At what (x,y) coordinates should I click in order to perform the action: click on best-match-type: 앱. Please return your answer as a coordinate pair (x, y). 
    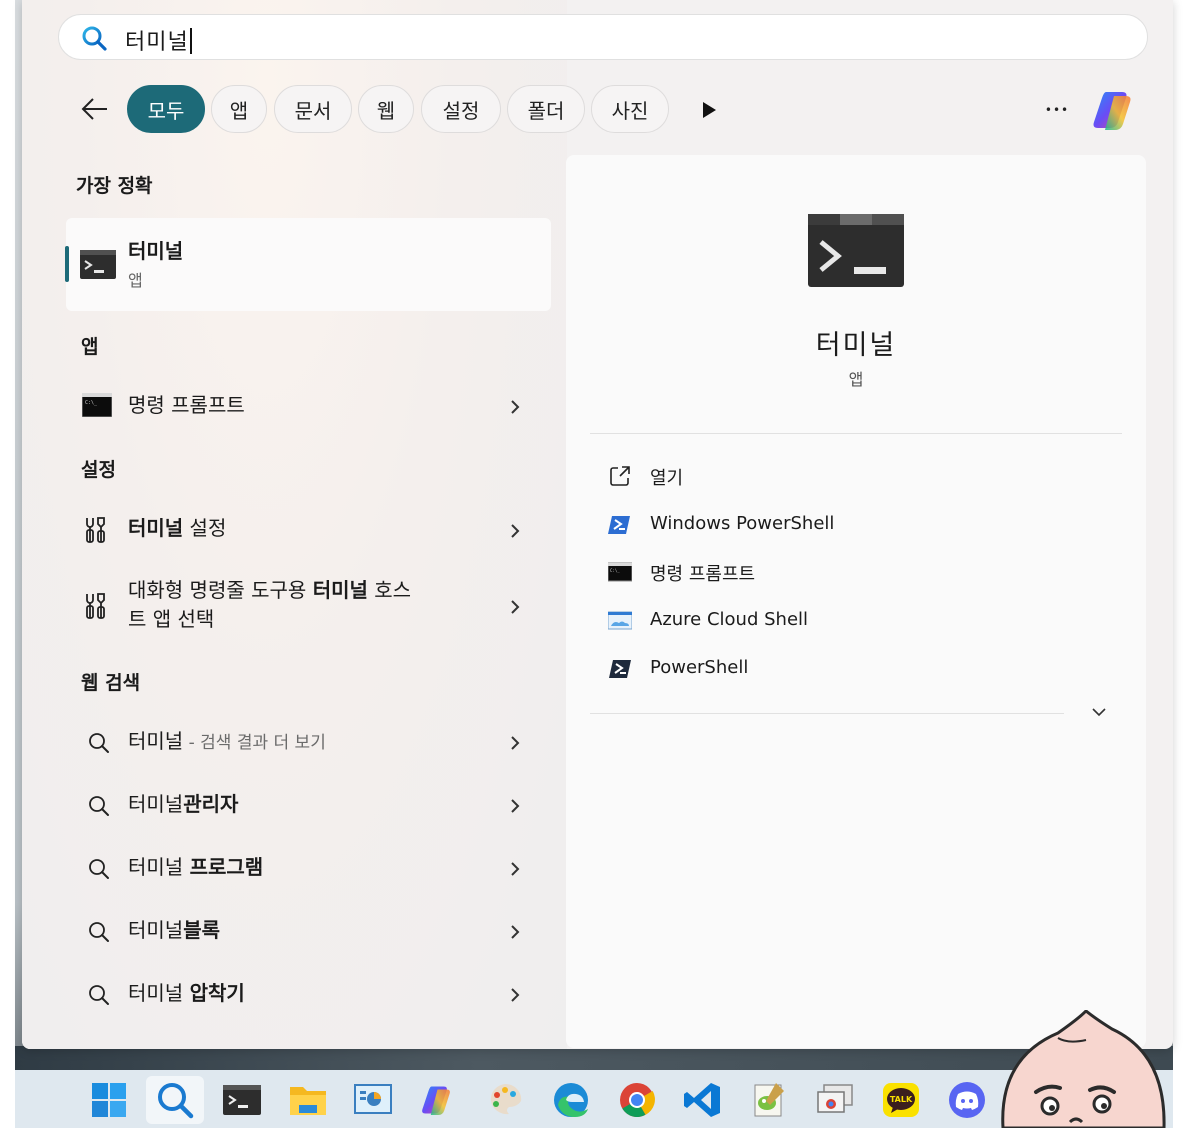
    Looking at the image, I should click on (135, 280).